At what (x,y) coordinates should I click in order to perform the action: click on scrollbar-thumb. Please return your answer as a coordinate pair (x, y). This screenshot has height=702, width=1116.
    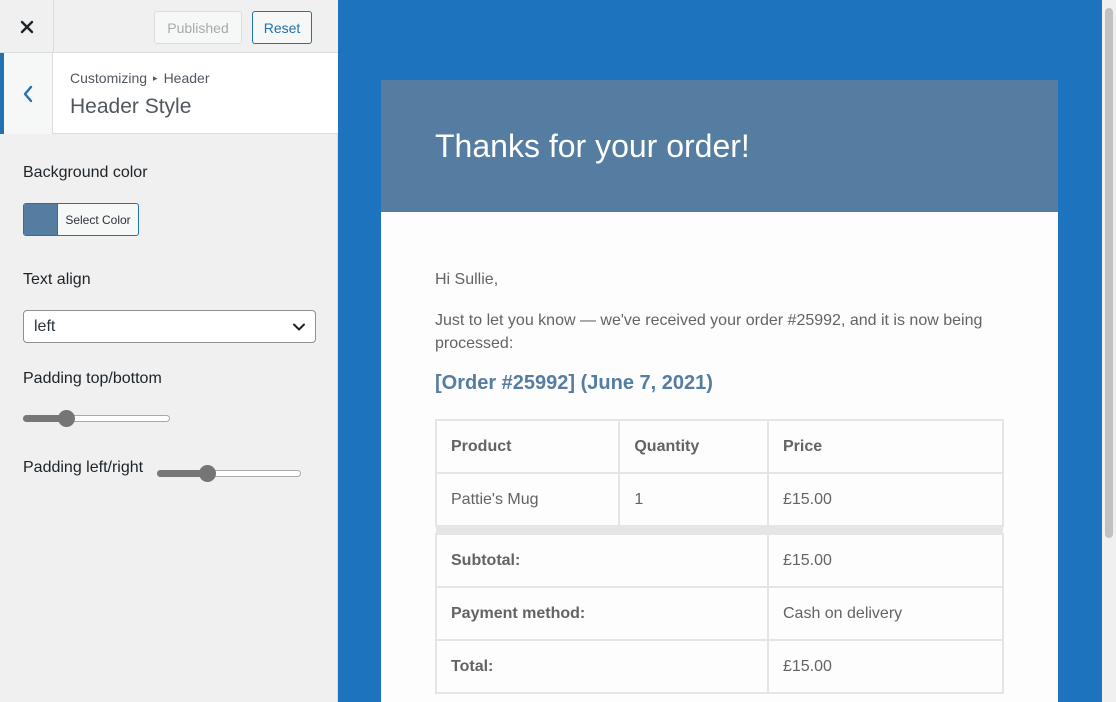
    Looking at the image, I should click on (1109, 273).